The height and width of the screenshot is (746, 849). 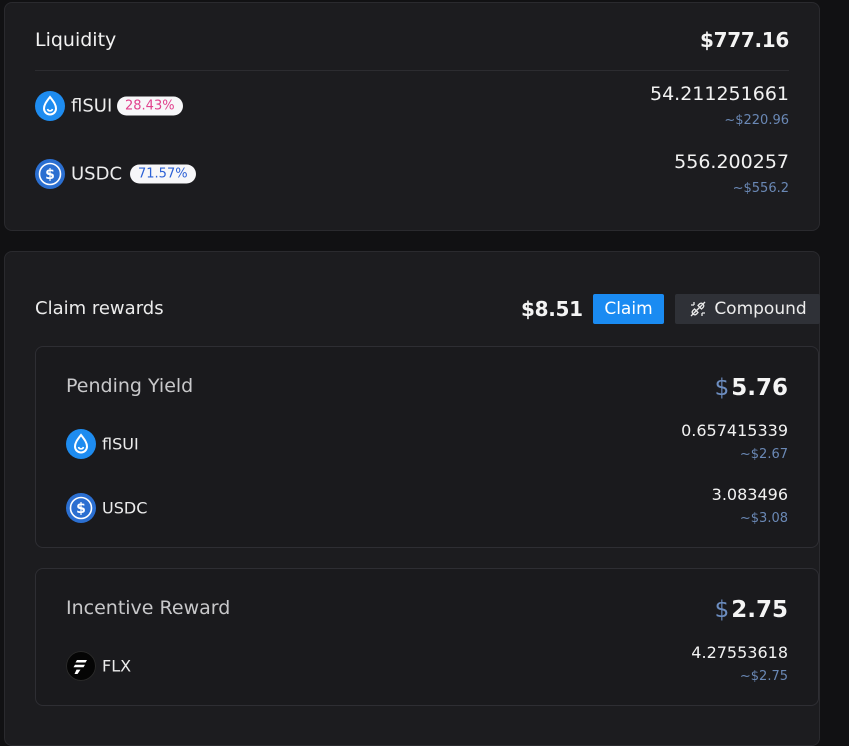 I want to click on pending-yield-total: $5.76, so click(x=751, y=388).